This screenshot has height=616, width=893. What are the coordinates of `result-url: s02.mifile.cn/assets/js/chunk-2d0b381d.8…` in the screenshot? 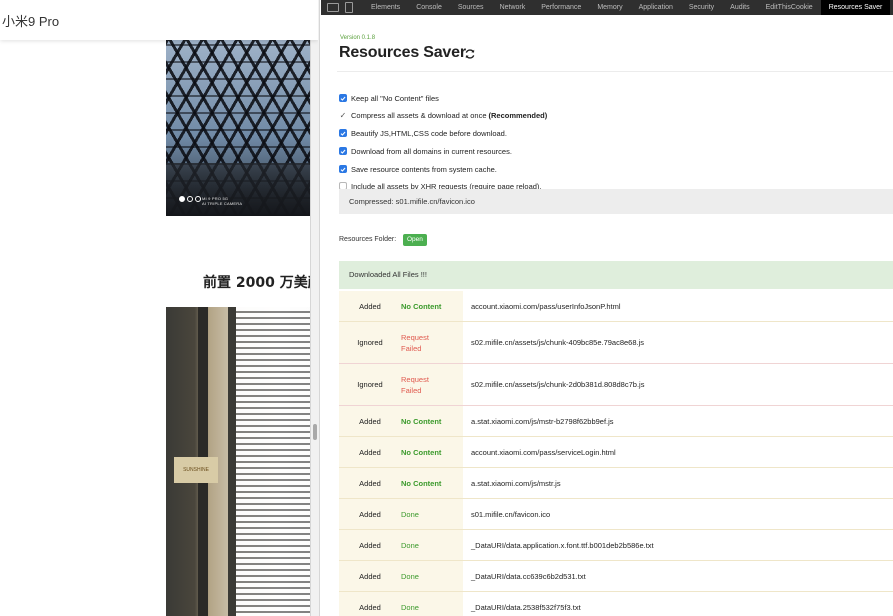 It's located at (678, 384).